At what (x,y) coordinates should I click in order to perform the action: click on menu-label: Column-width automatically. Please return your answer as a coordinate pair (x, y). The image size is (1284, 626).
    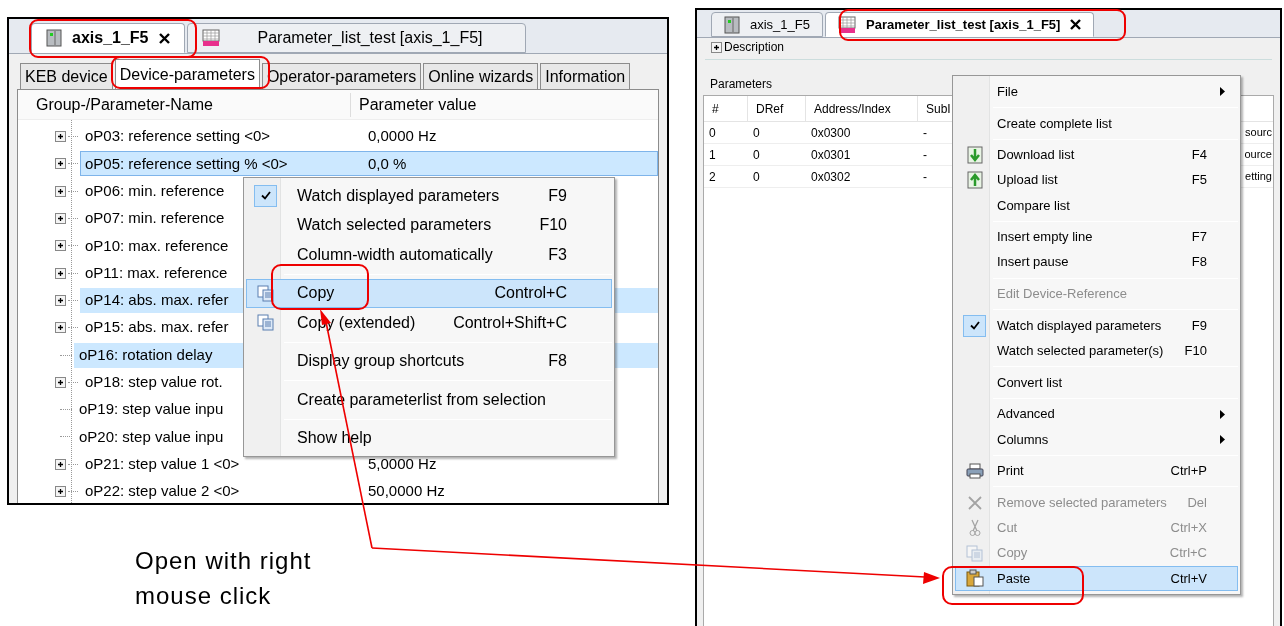
    Looking at the image, I should click on (395, 254).